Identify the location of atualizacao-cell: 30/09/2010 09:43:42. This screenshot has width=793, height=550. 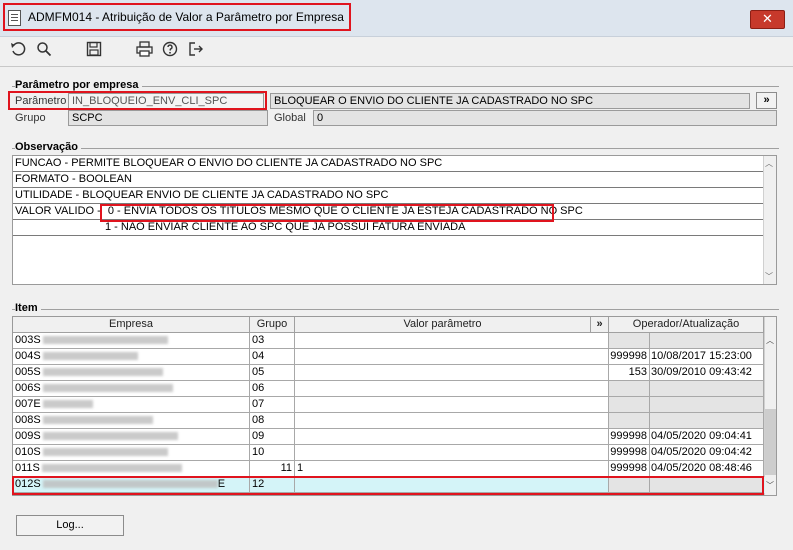
(707, 373).